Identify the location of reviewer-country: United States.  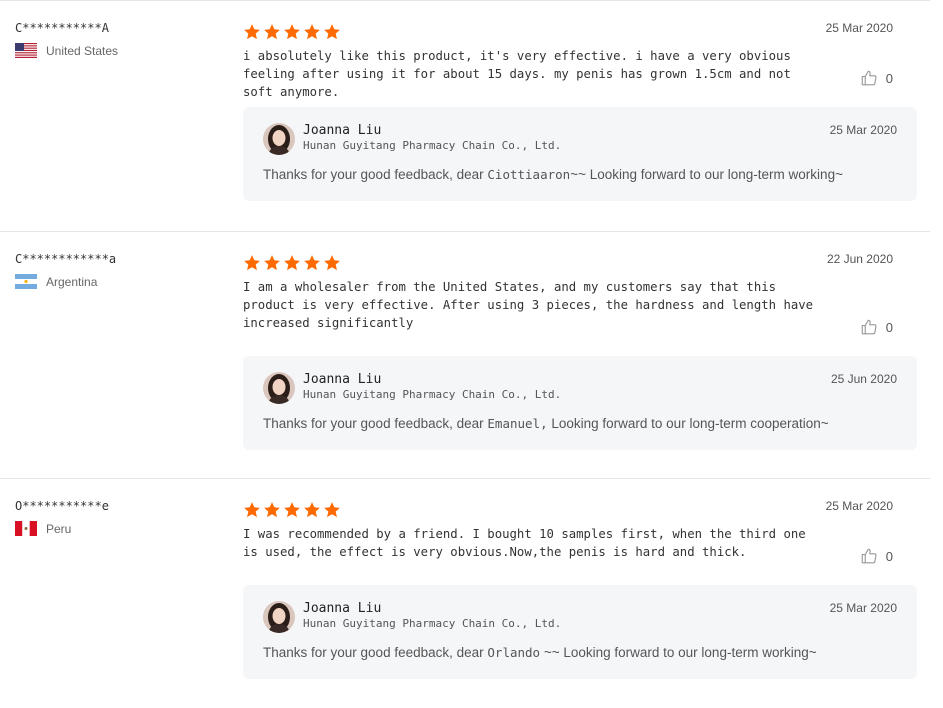
(66, 50).